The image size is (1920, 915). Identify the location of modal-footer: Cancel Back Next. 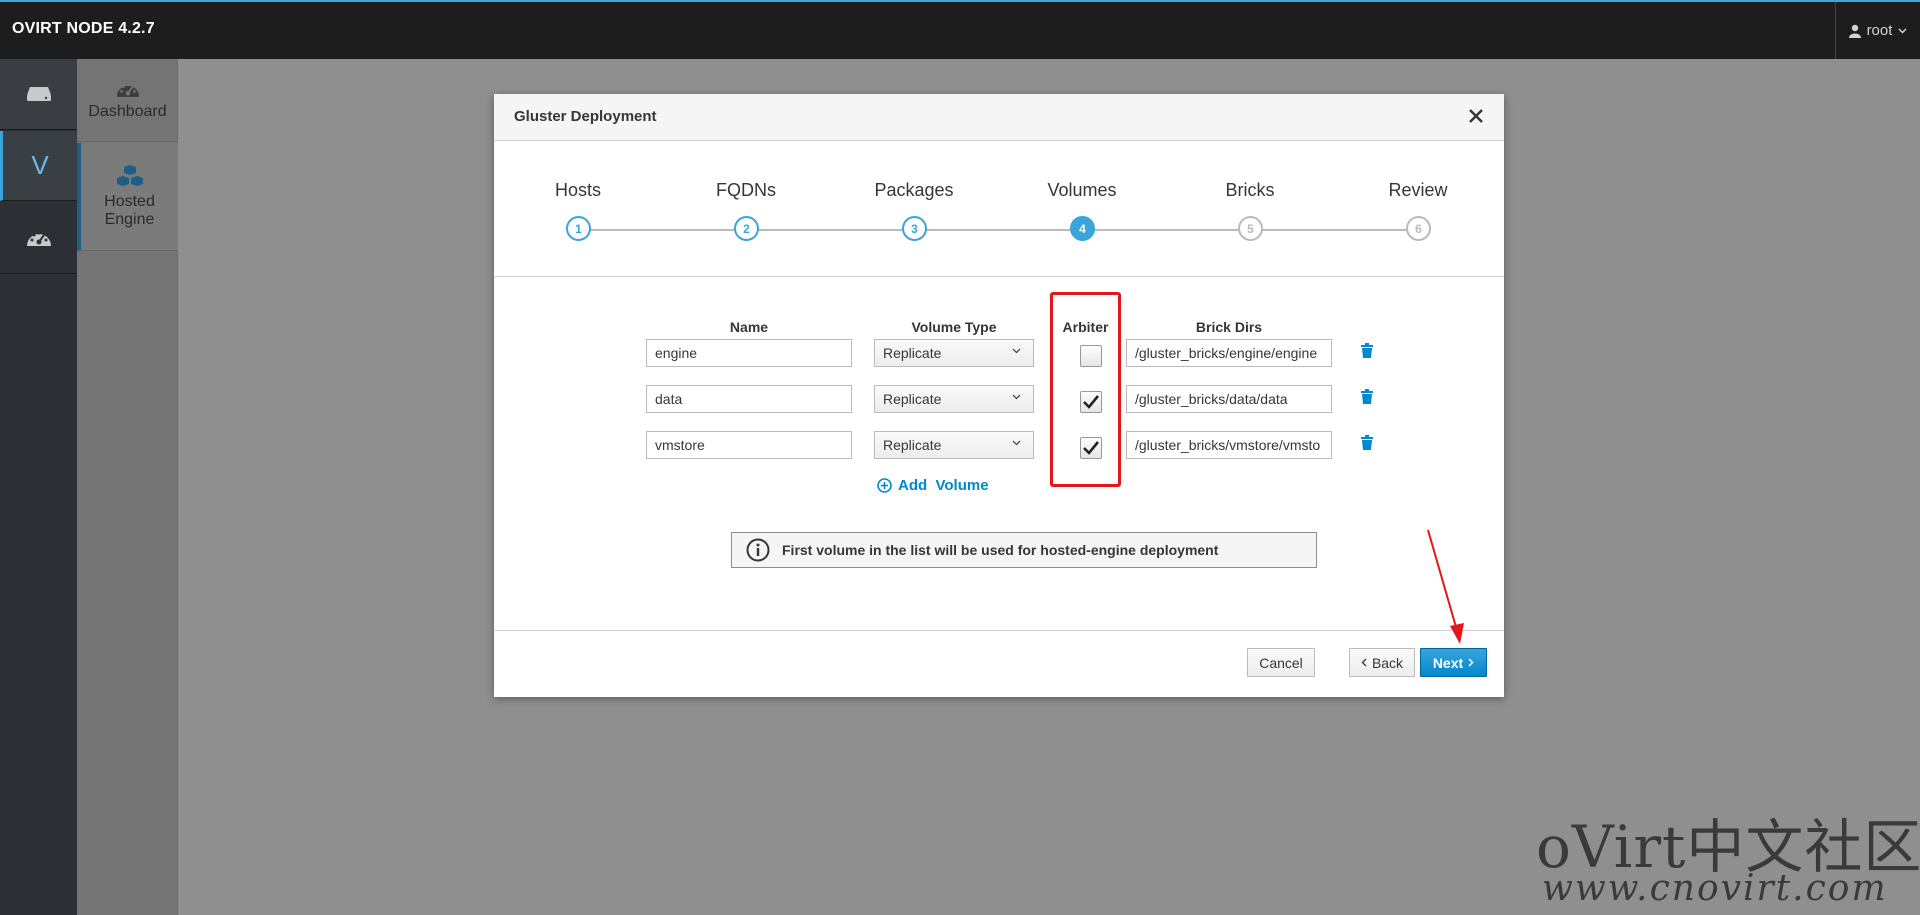
(999, 663).